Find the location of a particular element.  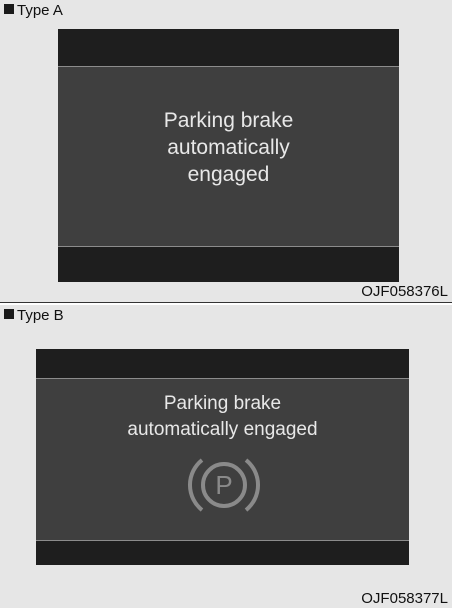

type-b-label: Type B is located at coordinates (40, 315).